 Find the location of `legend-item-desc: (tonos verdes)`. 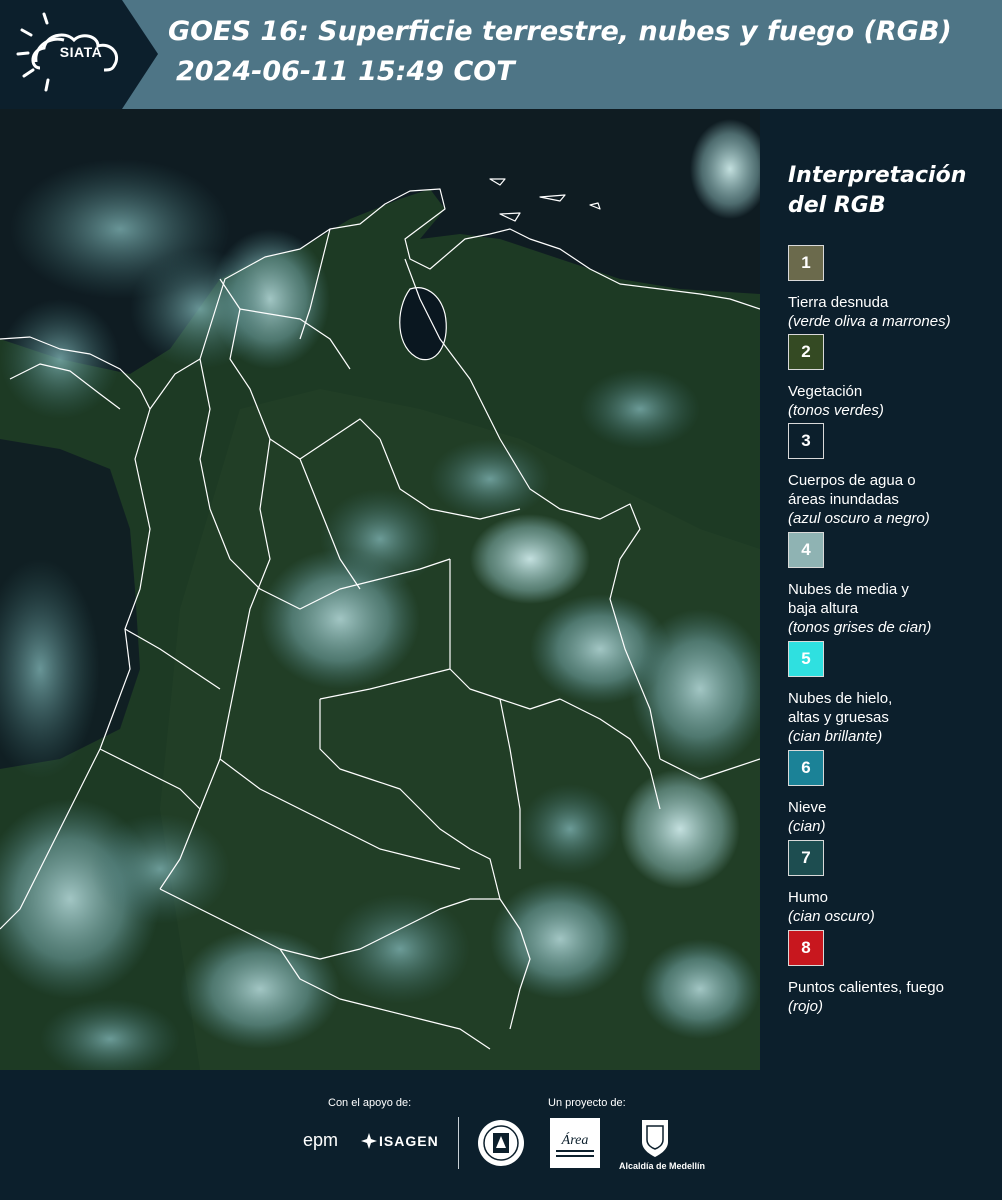

legend-item-desc: (tonos verdes) is located at coordinates (836, 410).